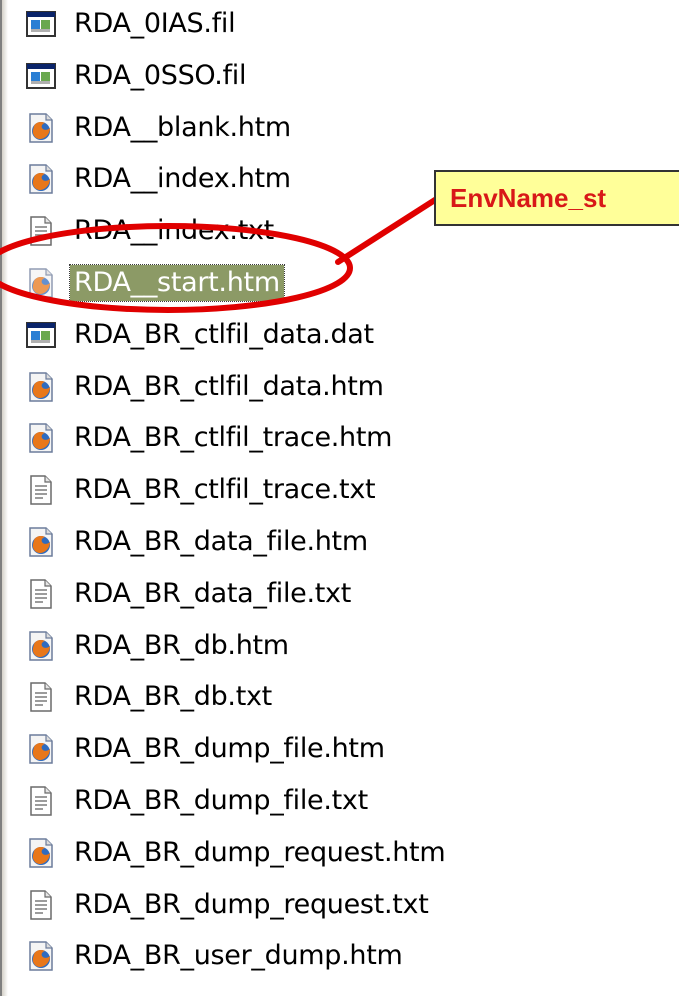 This screenshot has height=996, width=679. I want to click on file-list-item: RDA_BR_data_file.txt, so click(324, 594).